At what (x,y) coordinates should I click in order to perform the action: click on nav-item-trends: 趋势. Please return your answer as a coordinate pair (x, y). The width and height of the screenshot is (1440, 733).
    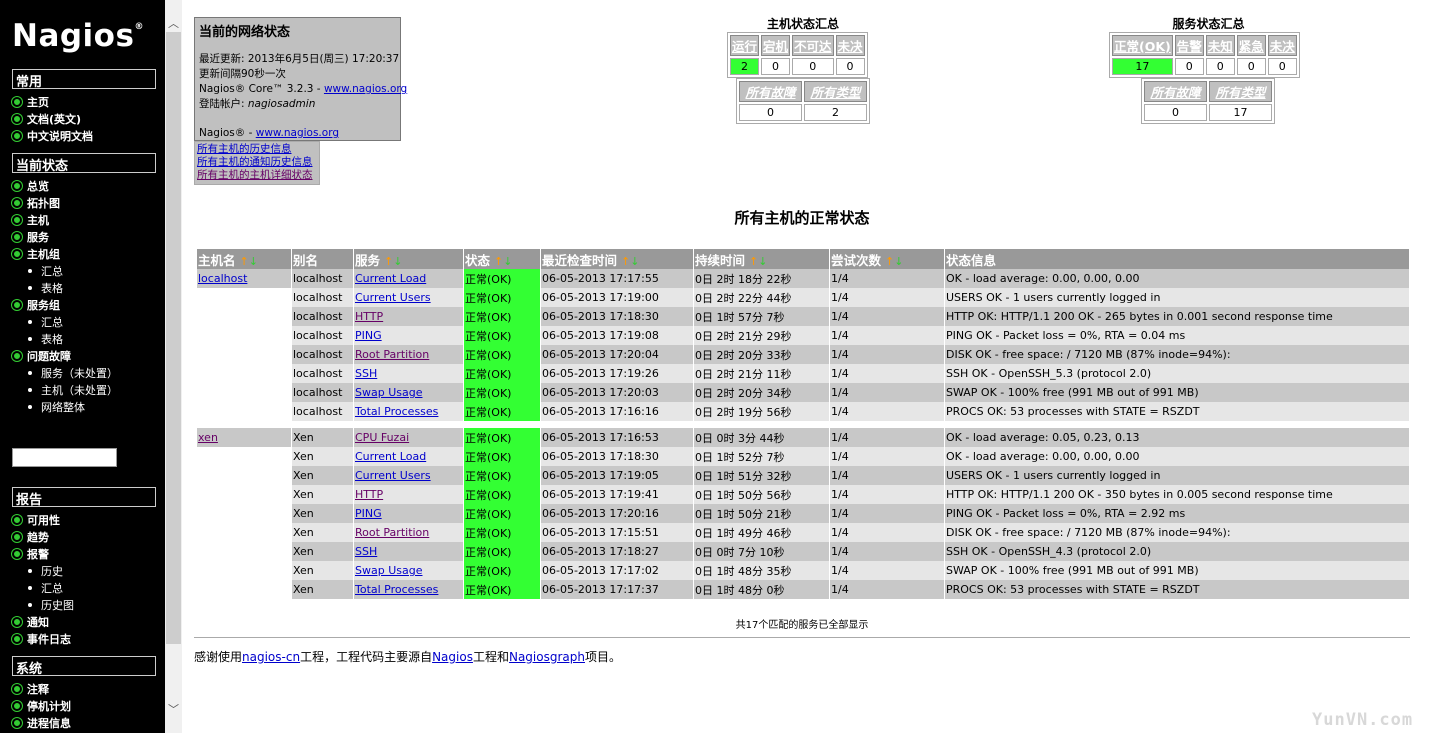
    Looking at the image, I should click on (30, 536).